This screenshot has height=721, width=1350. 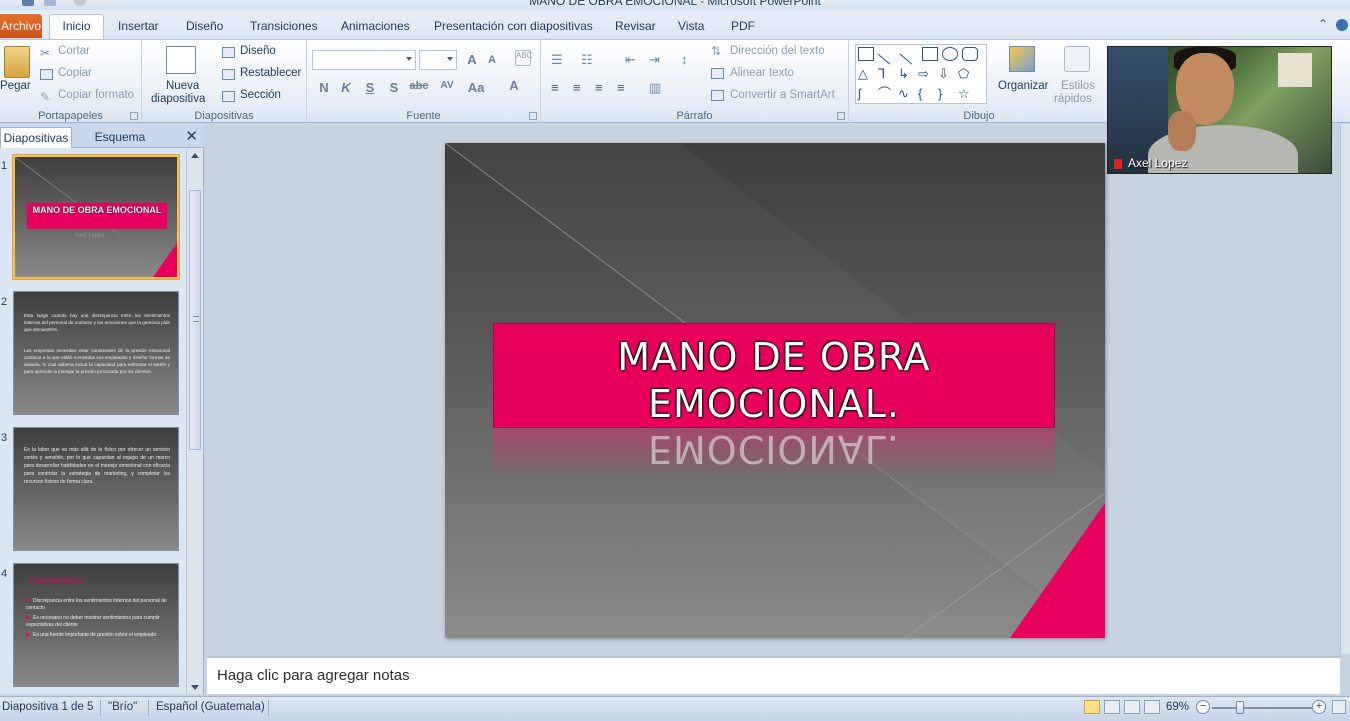 I want to click on theme-name: "Brío", so click(x=122, y=707).